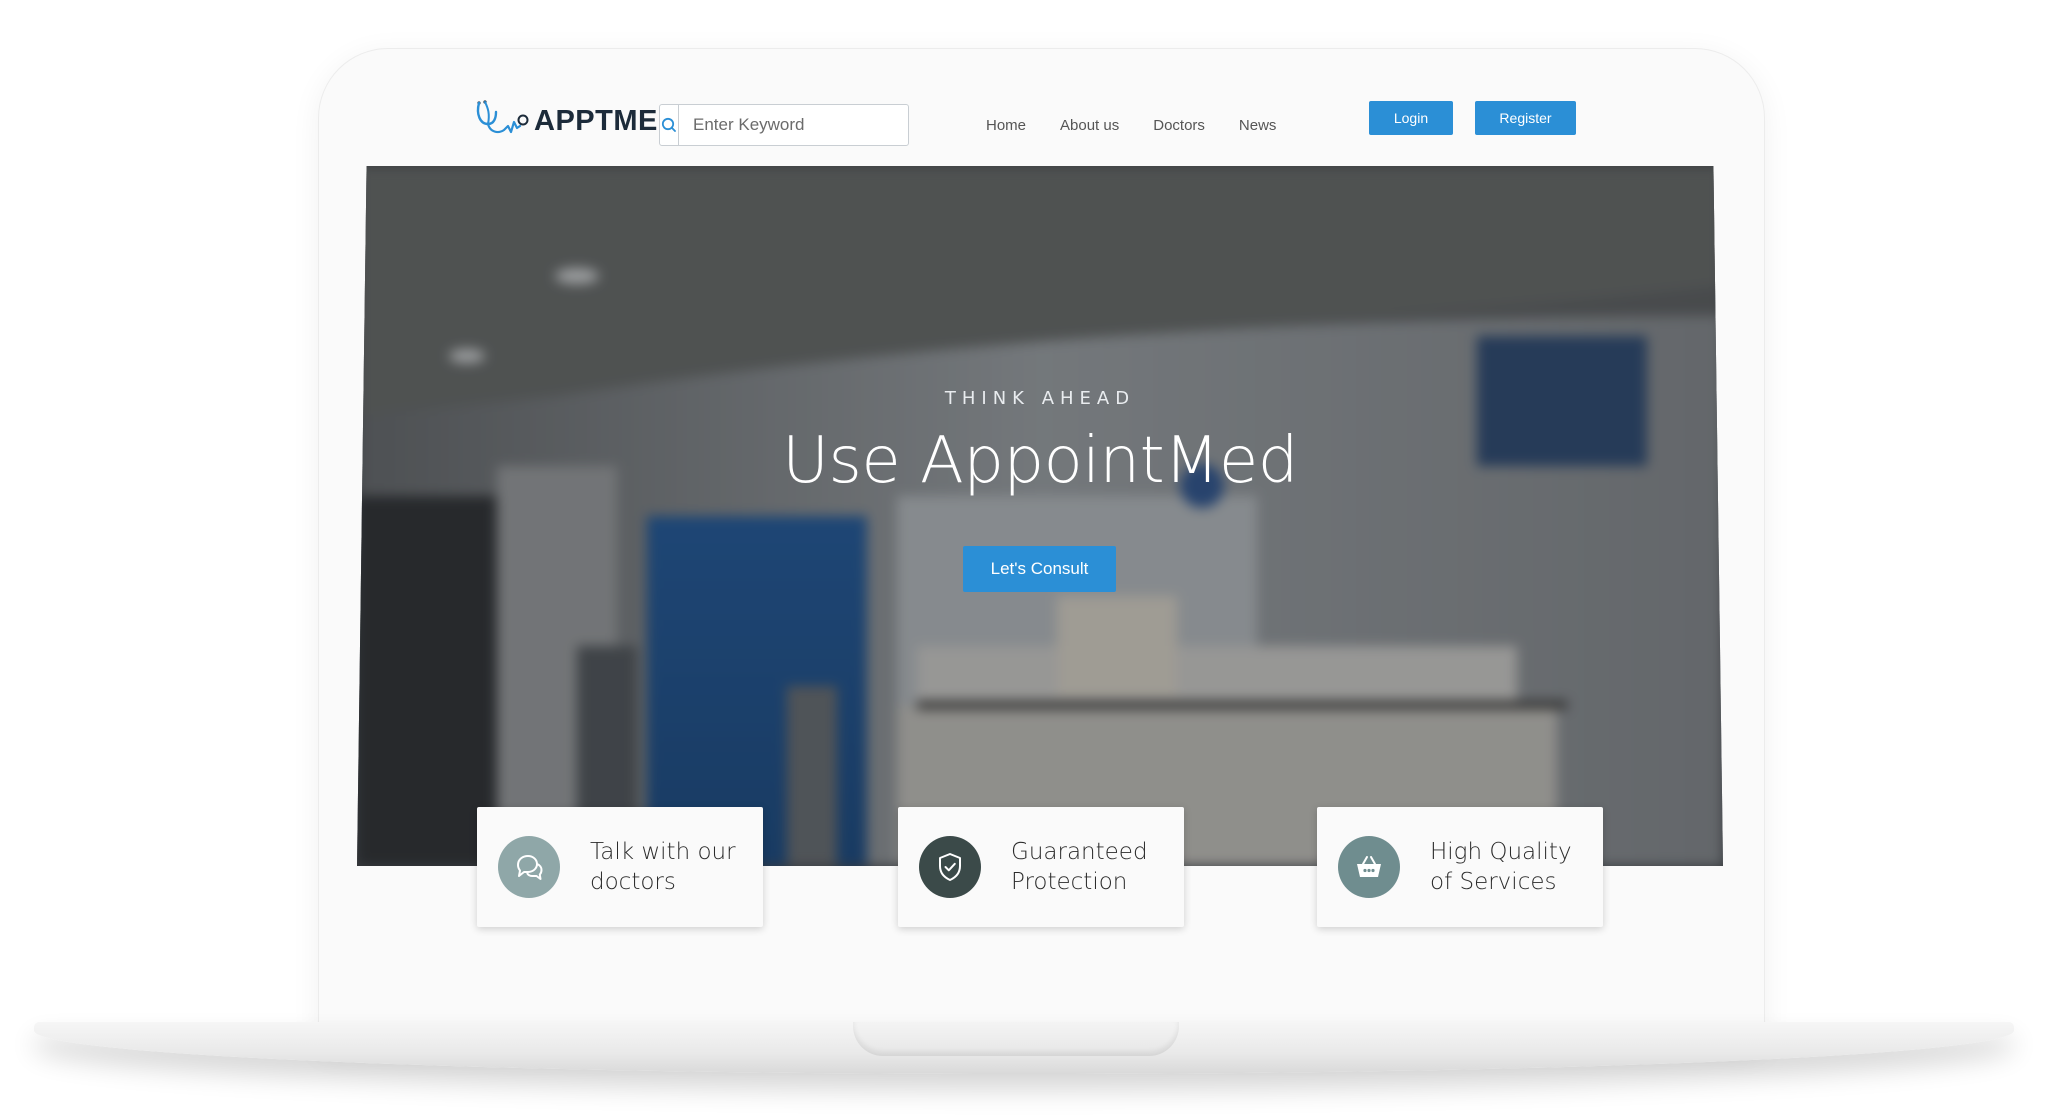 The width and height of the screenshot is (2048, 1116). What do you see at coordinates (1131, 125) in the screenshot?
I see `main-nav: Home About us Doctors News` at bounding box center [1131, 125].